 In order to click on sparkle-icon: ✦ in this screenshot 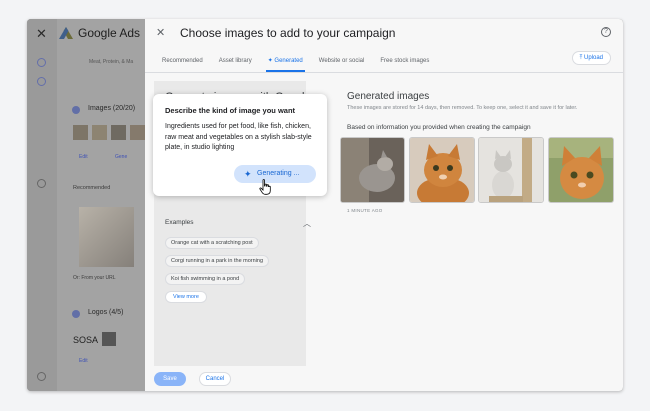, I will do `click(248, 174)`.